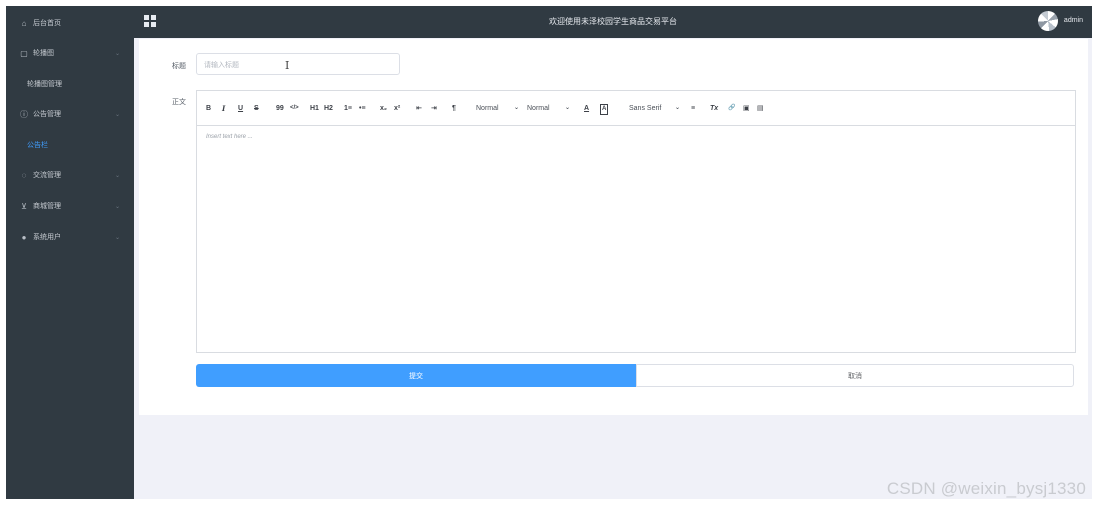  I want to click on title-input, so click(298, 65).